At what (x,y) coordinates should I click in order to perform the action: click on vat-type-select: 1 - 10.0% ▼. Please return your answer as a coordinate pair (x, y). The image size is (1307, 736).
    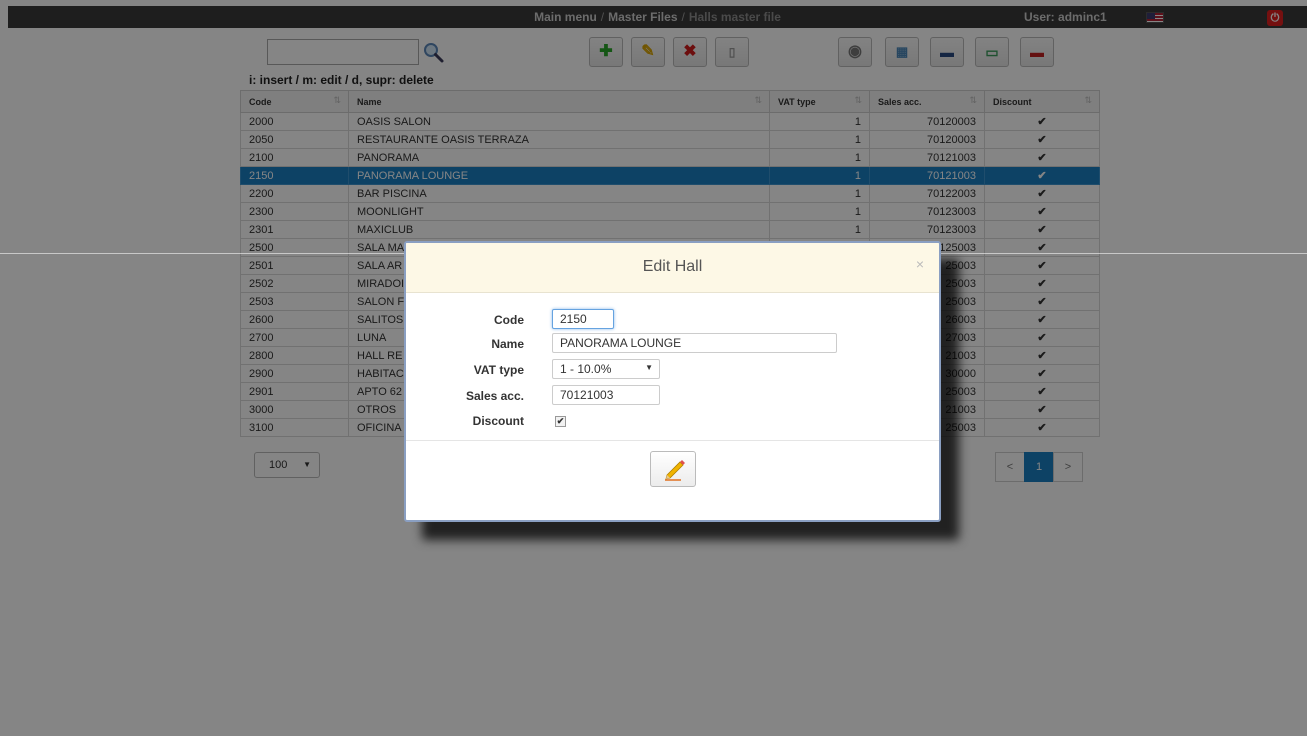
    Looking at the image, I should click on (606, 369).